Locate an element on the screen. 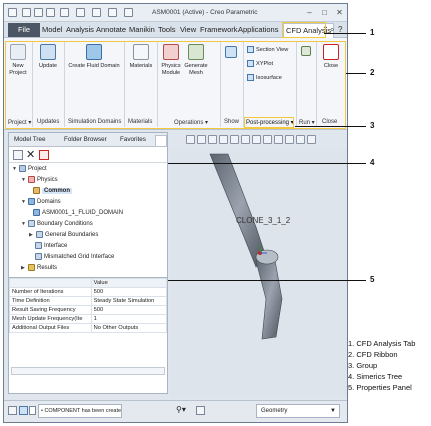 Image resolution: width=431 pixels, height=426 pixels. tree-item-domains: ▼ Domains is located at coordinates (41, 201).